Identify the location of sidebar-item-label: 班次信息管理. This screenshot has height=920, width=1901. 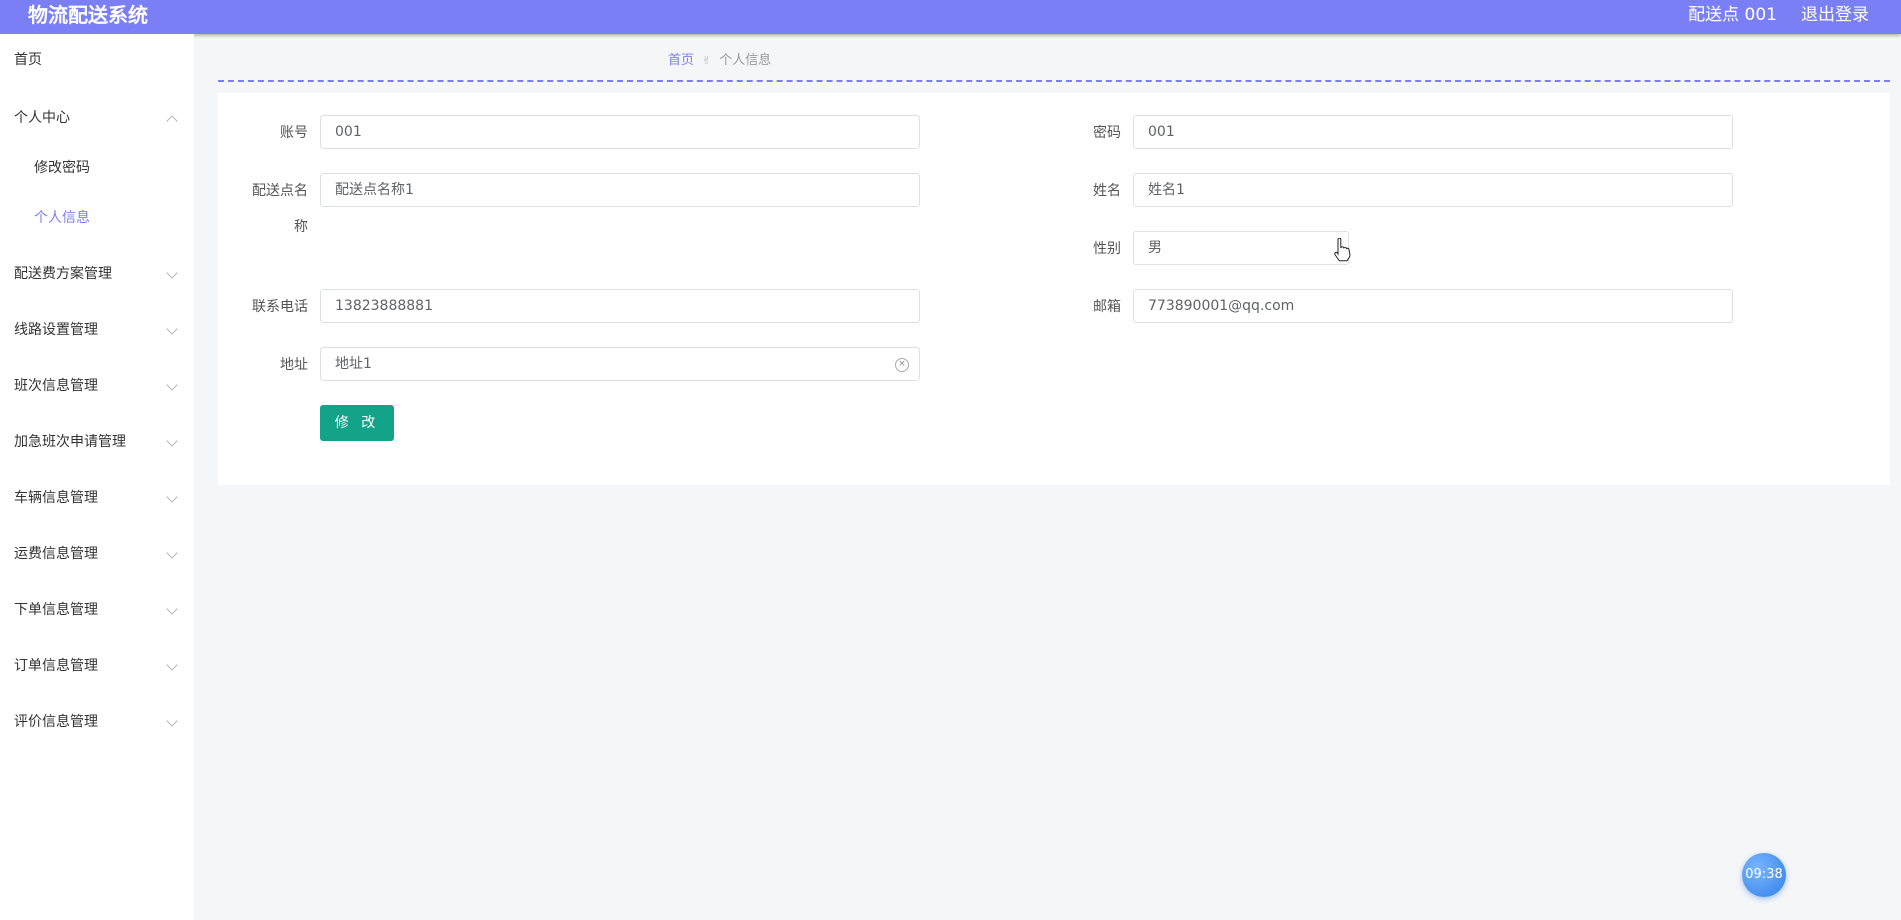
(56, 386).